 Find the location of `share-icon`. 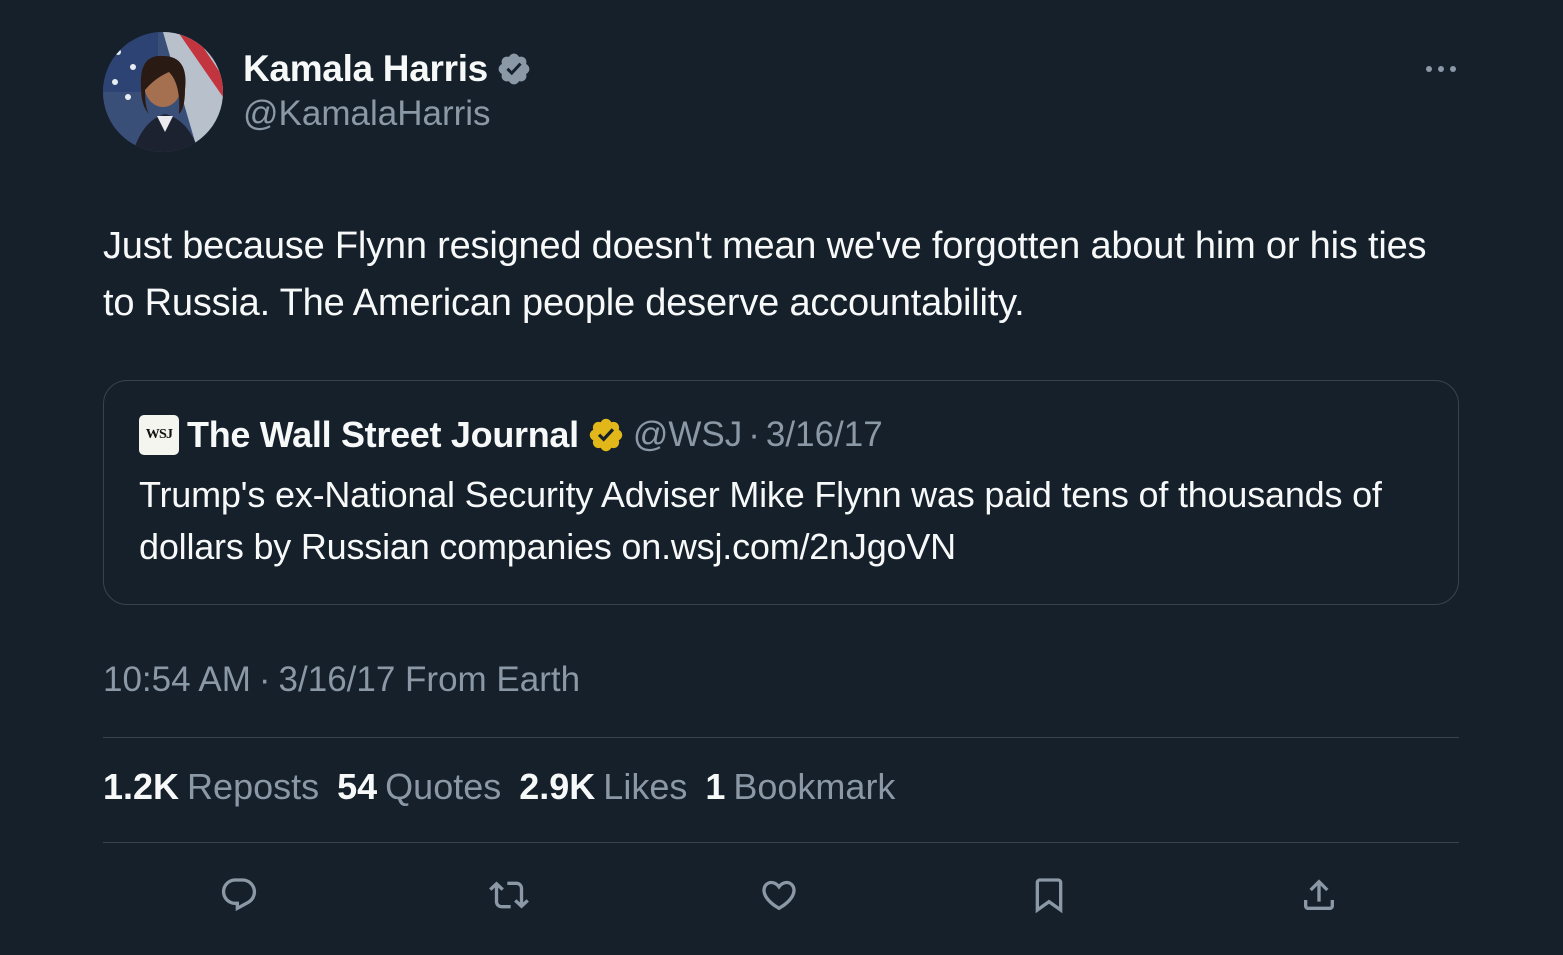

share-icon is located at coordinates (1319, 894).